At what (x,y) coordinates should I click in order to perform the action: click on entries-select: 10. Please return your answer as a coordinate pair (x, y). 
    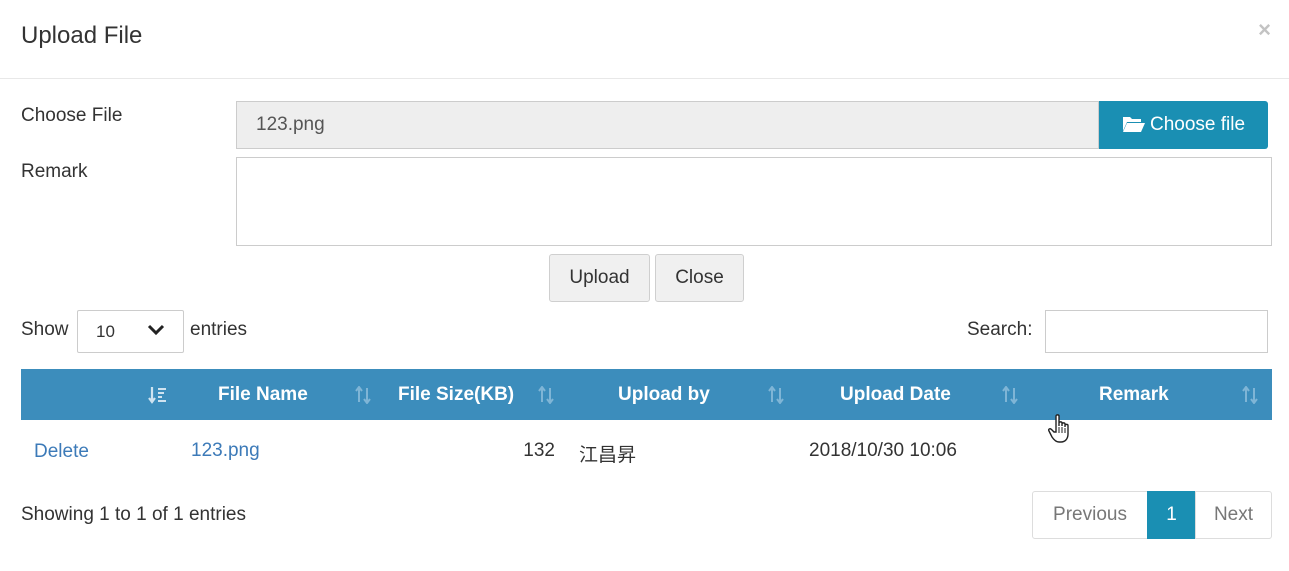
    Looking at the image, I should click on (130, 331).